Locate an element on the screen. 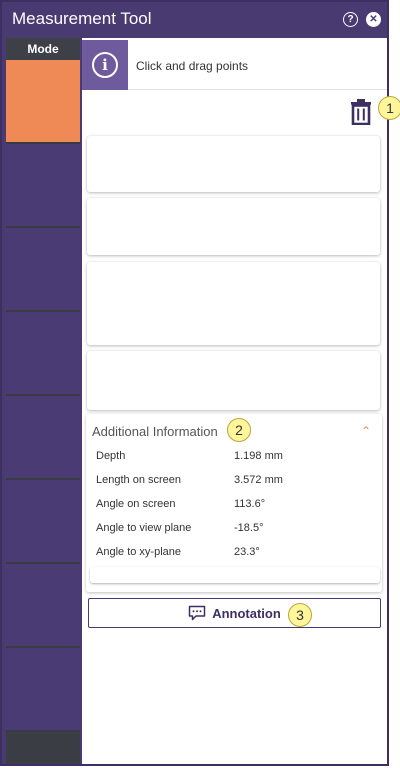 The image size is (400, 768). comment-icon is located at coordinates (197, 613).